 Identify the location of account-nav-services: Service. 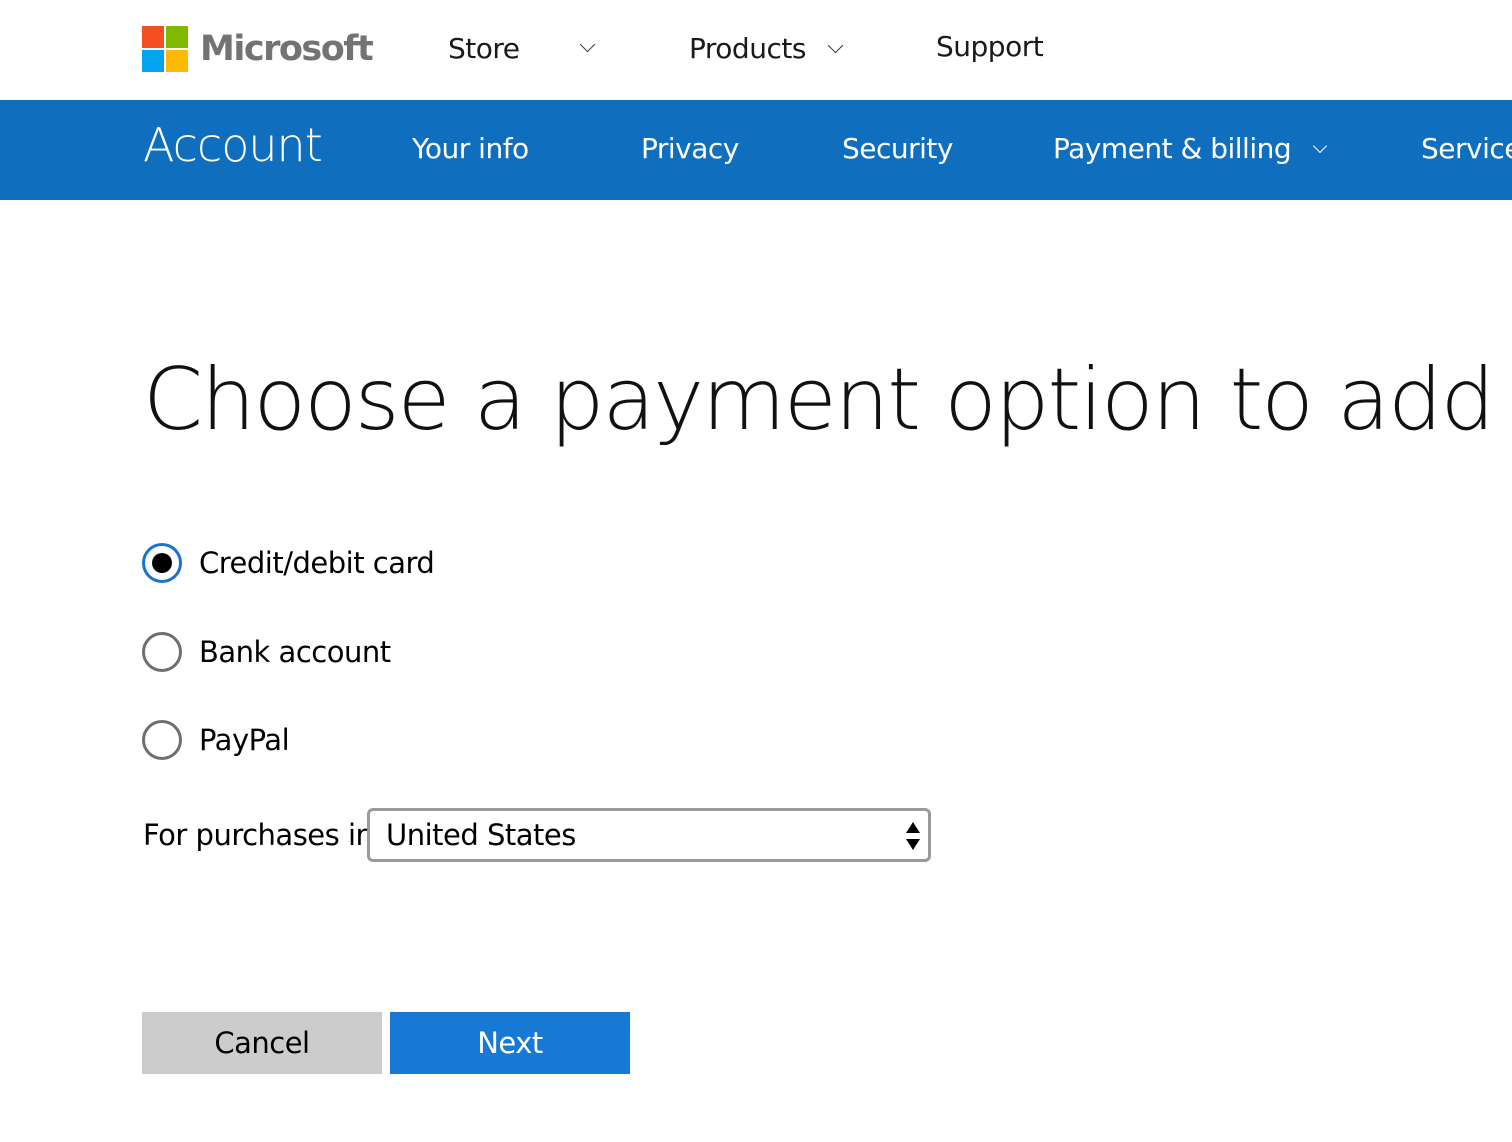
(1466, 148).